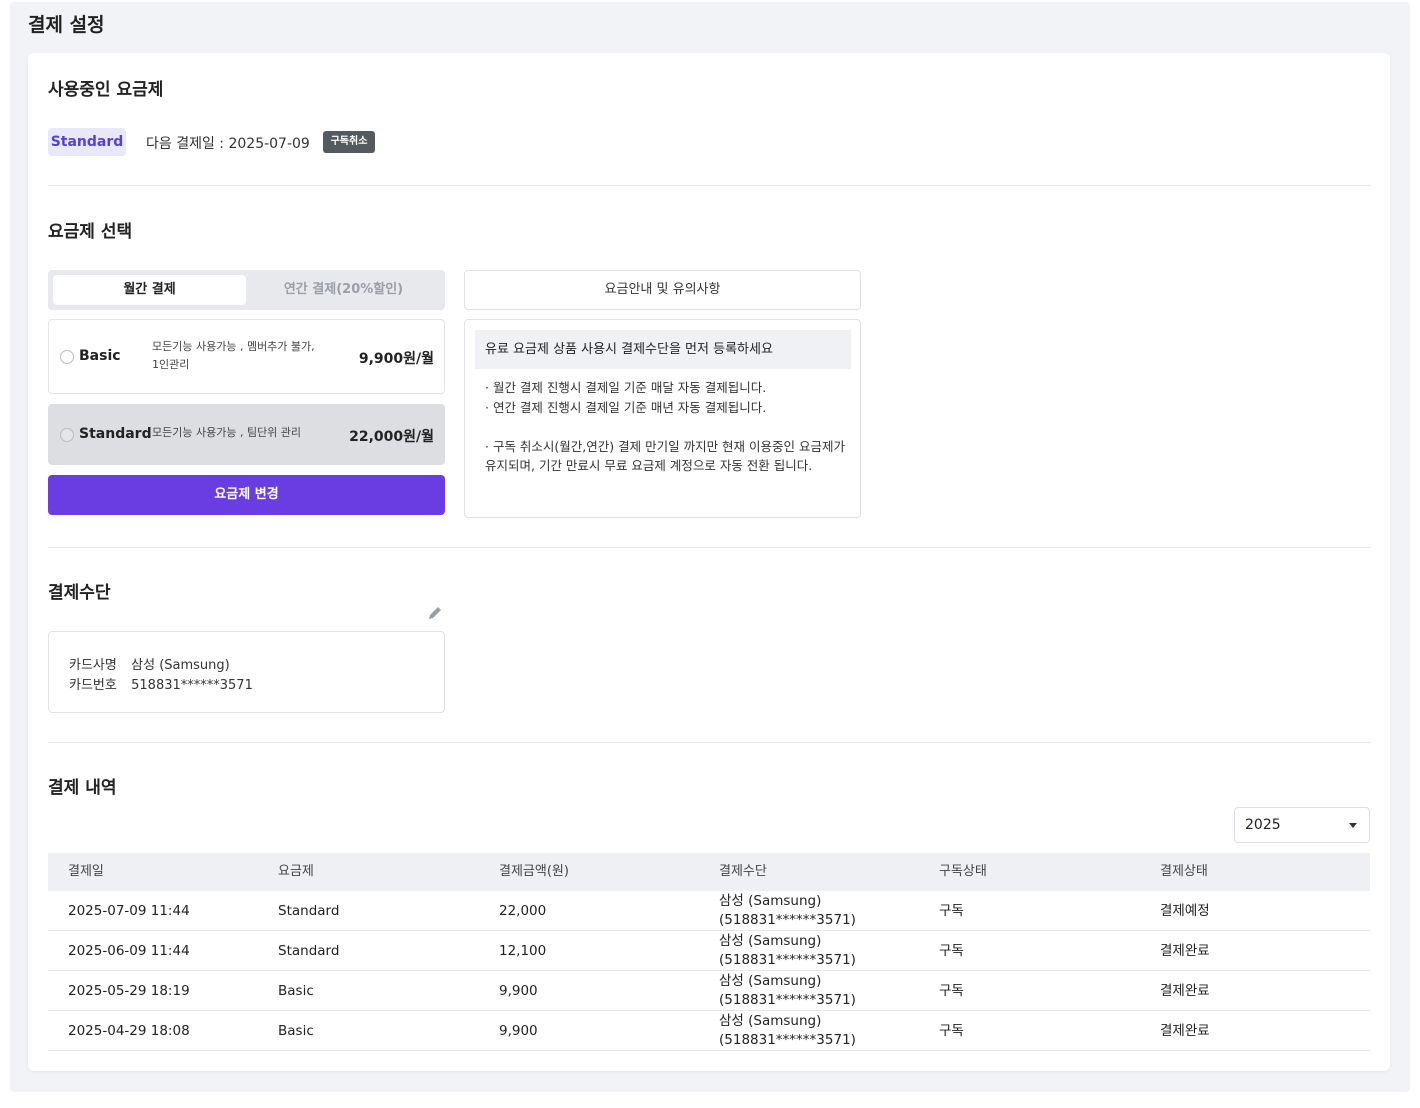 The width and height of the screenshot is (1420, 1108). Describe the element at coordinates (435, 613) in the screenshot. I see `pencil-icon` at that location.